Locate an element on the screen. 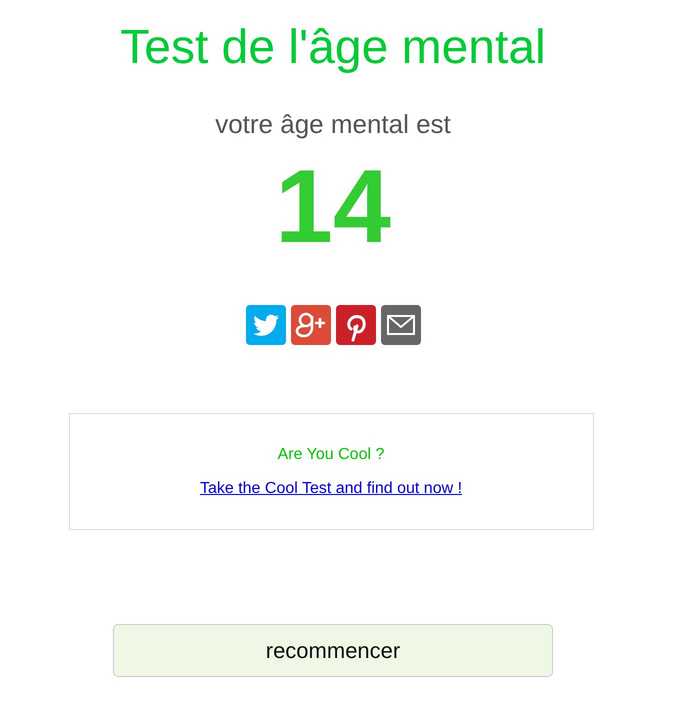 This screenshot has height=726, width=680. subtitle: votre âge mental est is located at coordinates (333, 124).